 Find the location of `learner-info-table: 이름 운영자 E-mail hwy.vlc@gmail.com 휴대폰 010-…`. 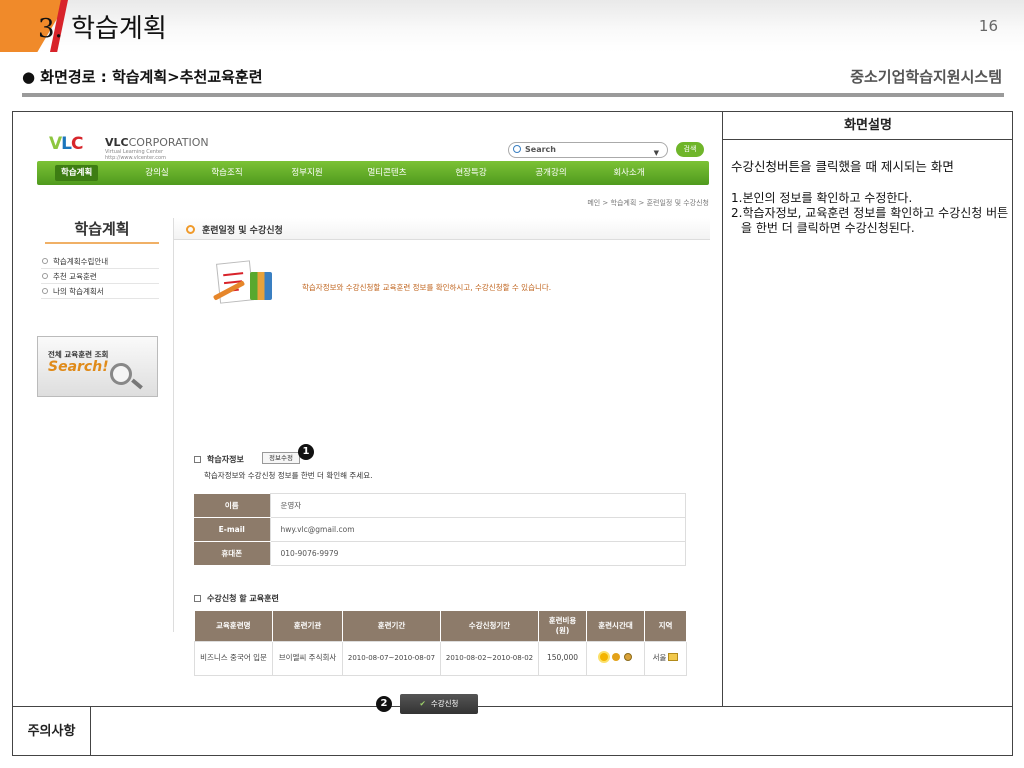

learner-info-table: 이름 운영자 E-mail hwy.vlc@gmail.com 휴대폰 010-… is located at coordinates (440, 529).